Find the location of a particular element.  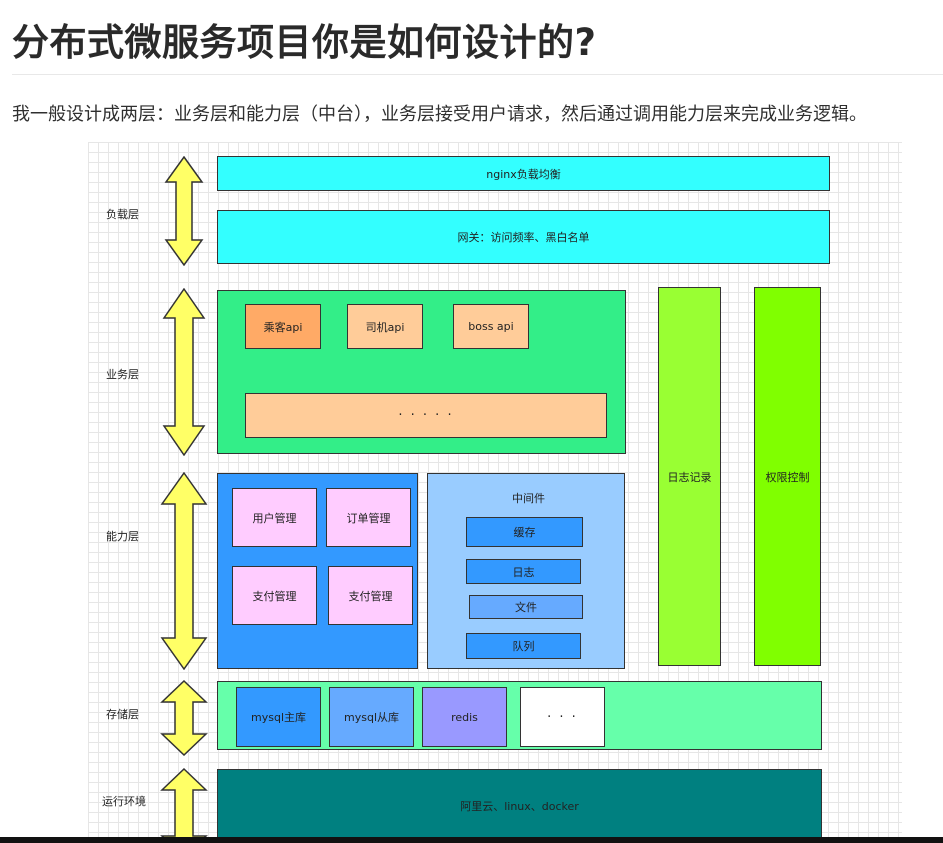

queue-box: 队列 is located at coordinates (523, 646).